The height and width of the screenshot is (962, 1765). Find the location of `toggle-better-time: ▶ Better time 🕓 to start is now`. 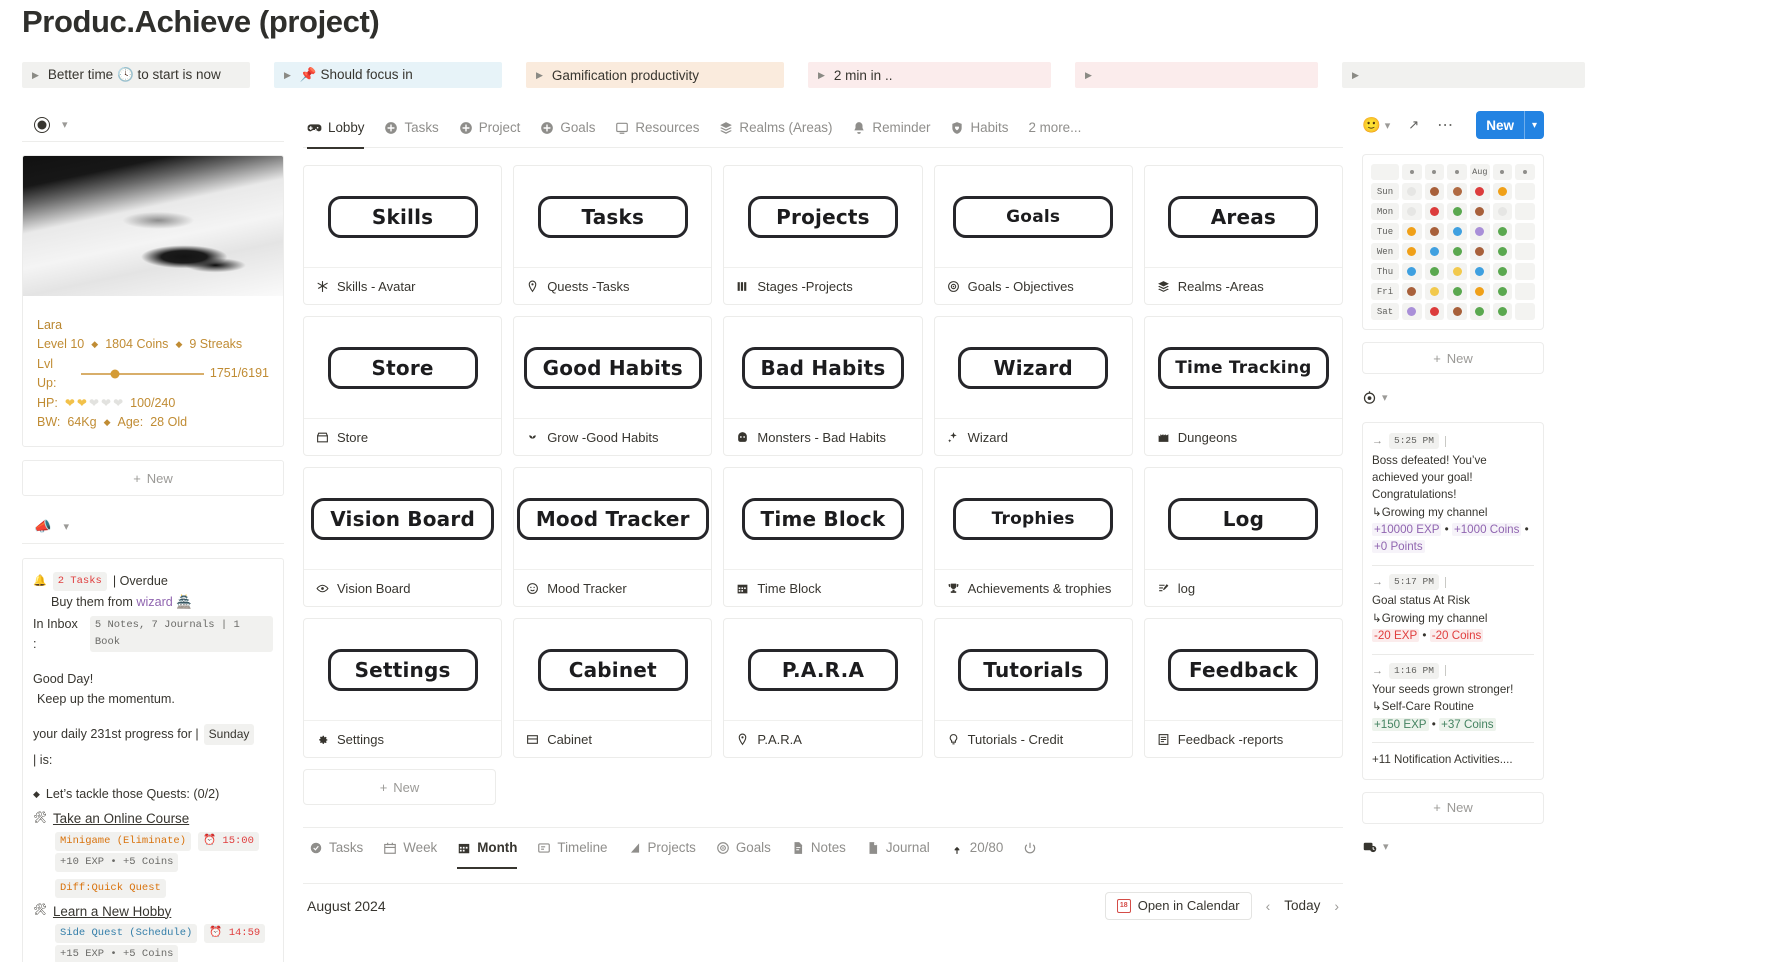

toggle-better-time: ▶ Better time 🕓 to start is now is located at coordinates (136, 75).